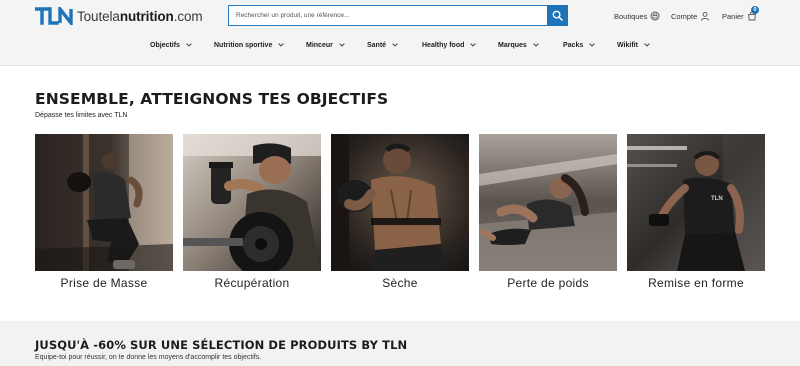 The height and width of the screenshot is (366, 800). What do you see at coordinates (717, 199) in the screenshot?
I see `svg-text: TLN` at bounding box center [717, 199].